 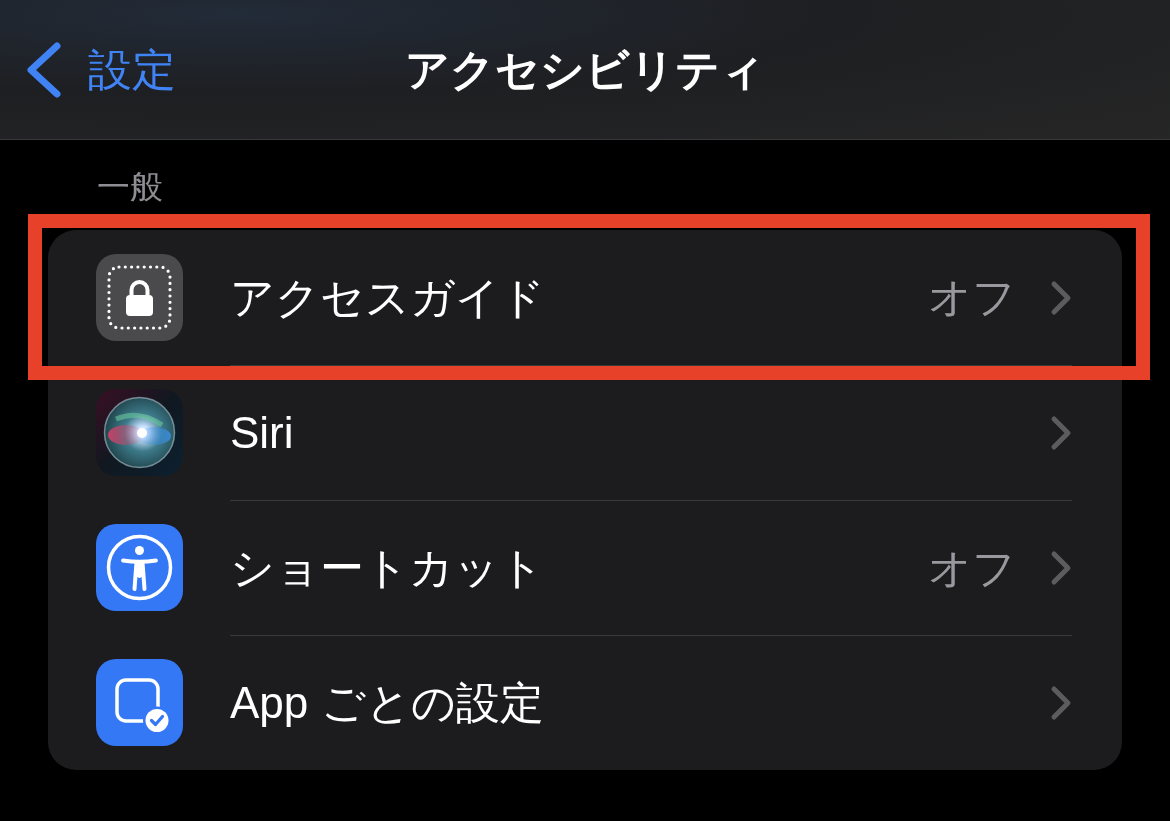 I want to click on lock-icon, so click(x=139, y=297).